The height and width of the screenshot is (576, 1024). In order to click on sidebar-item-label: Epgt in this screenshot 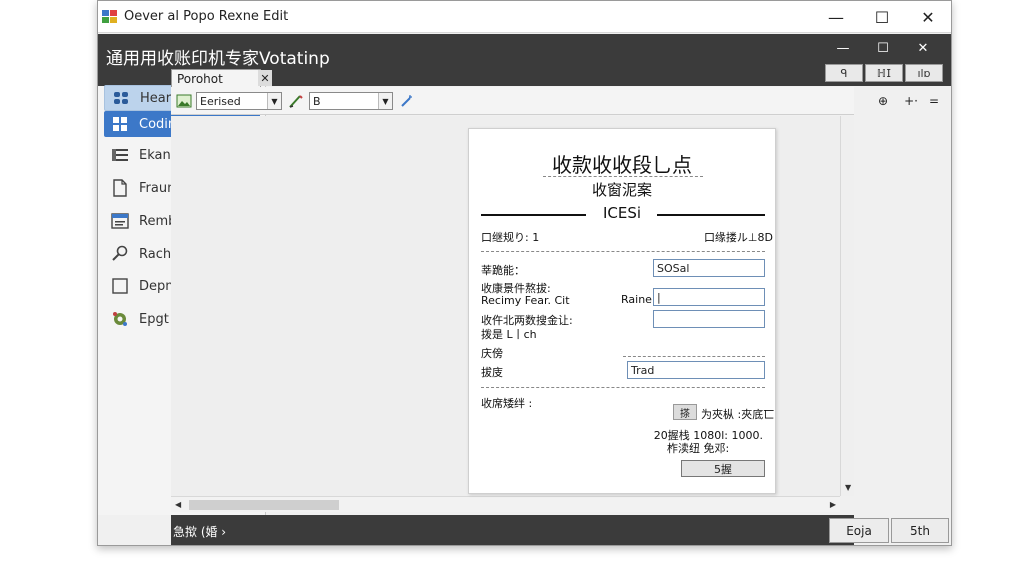, I will do `click(154, 319)`.